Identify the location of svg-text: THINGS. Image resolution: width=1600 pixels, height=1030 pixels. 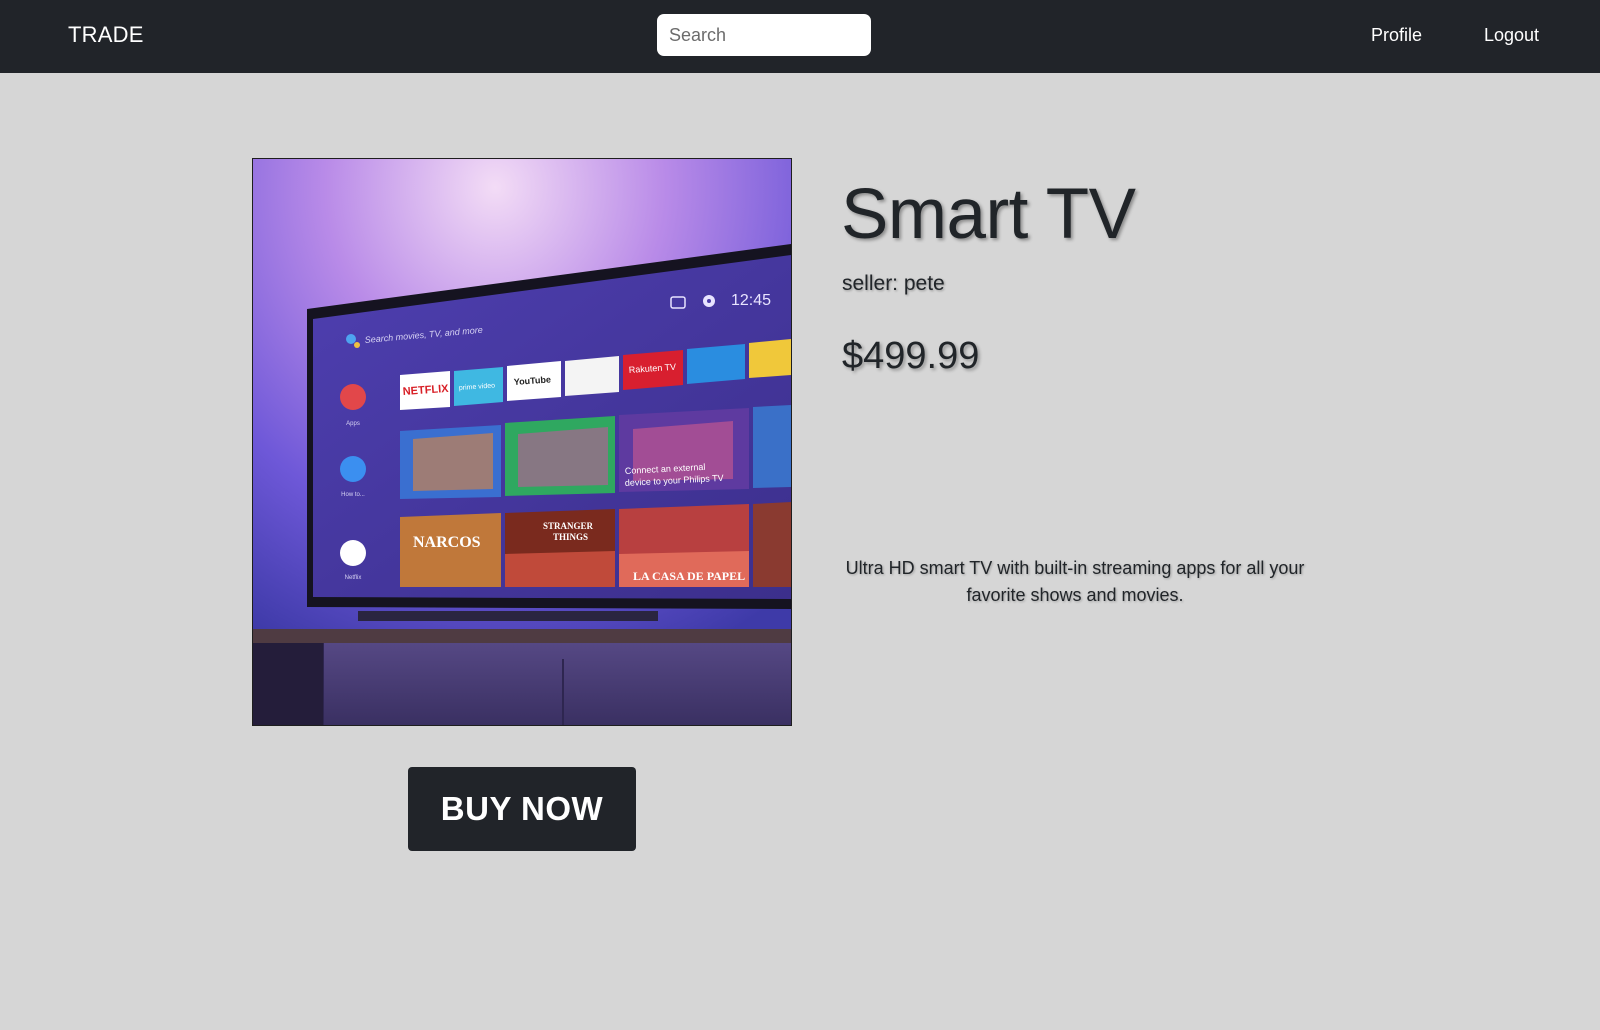
(570, 537).